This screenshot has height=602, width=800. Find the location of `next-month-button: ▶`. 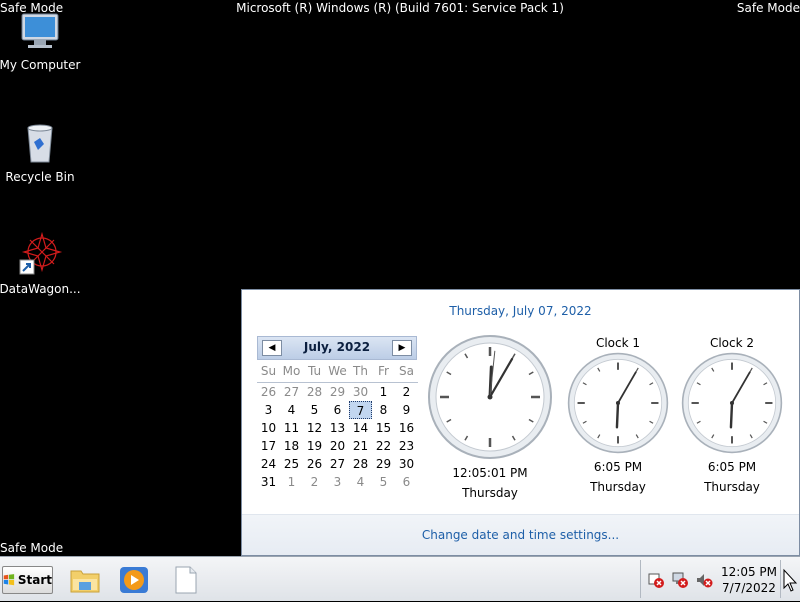

next-month-button: ▶ is located at coordinates (402, 348).